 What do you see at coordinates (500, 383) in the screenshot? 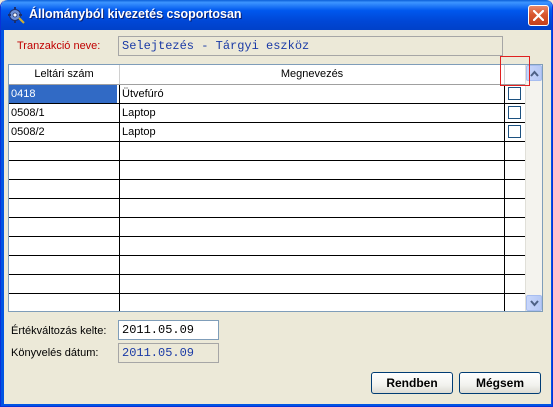
I see `cancel-button: Mégsem` at bounding box center [500, 383].